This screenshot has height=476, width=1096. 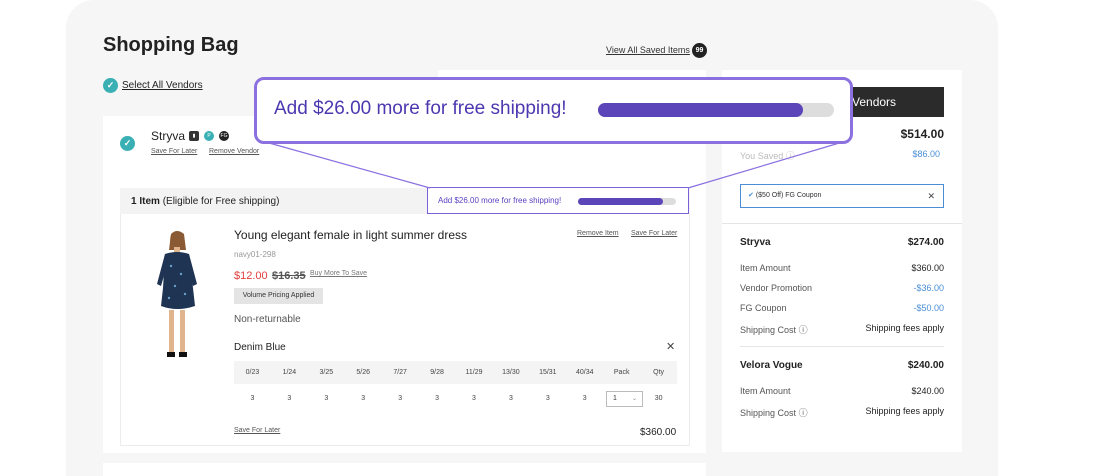 What do you see at coordinates (554, 164) in the screenshot?
I see `callout-connector-lines` at bounding box center [554, 164].